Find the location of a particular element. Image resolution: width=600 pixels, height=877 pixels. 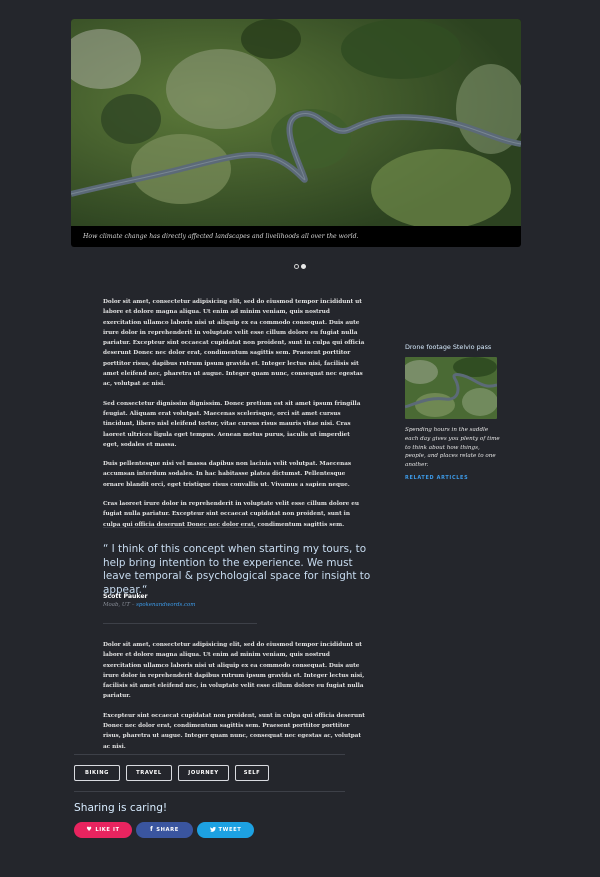

quote-source-link: spokenandwords.com is located at coordinates (165, 605).